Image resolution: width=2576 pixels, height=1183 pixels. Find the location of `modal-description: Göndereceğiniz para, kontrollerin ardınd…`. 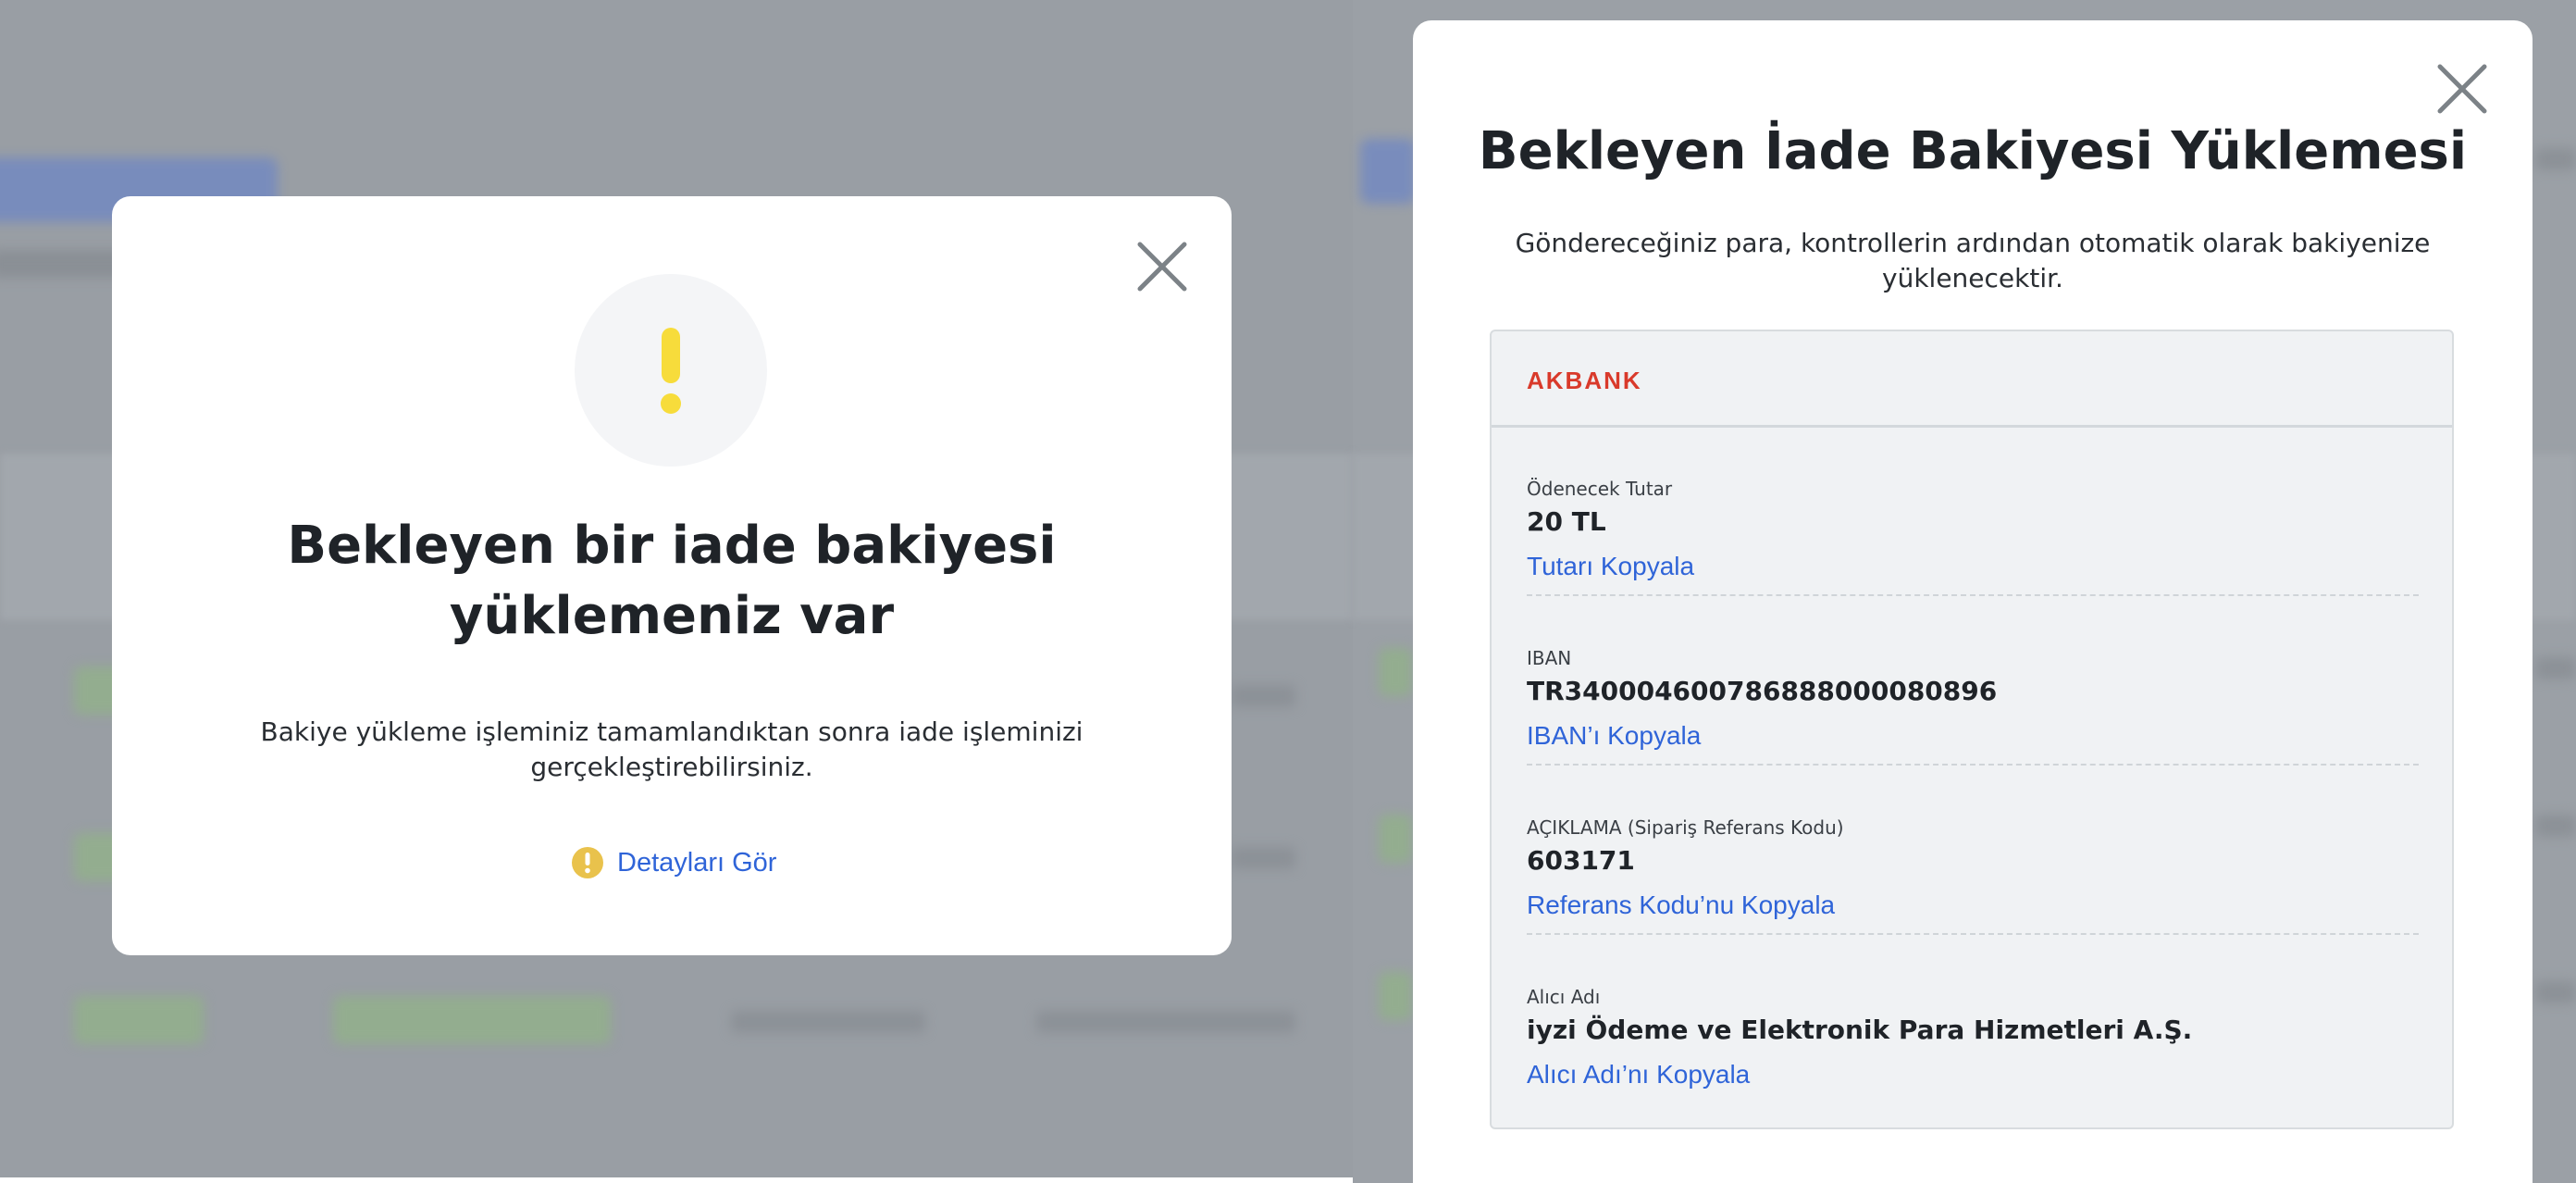

modal-description: Göndereceğiniz para, kontrollerin ardınd… is located at coordinates (1972, 261).